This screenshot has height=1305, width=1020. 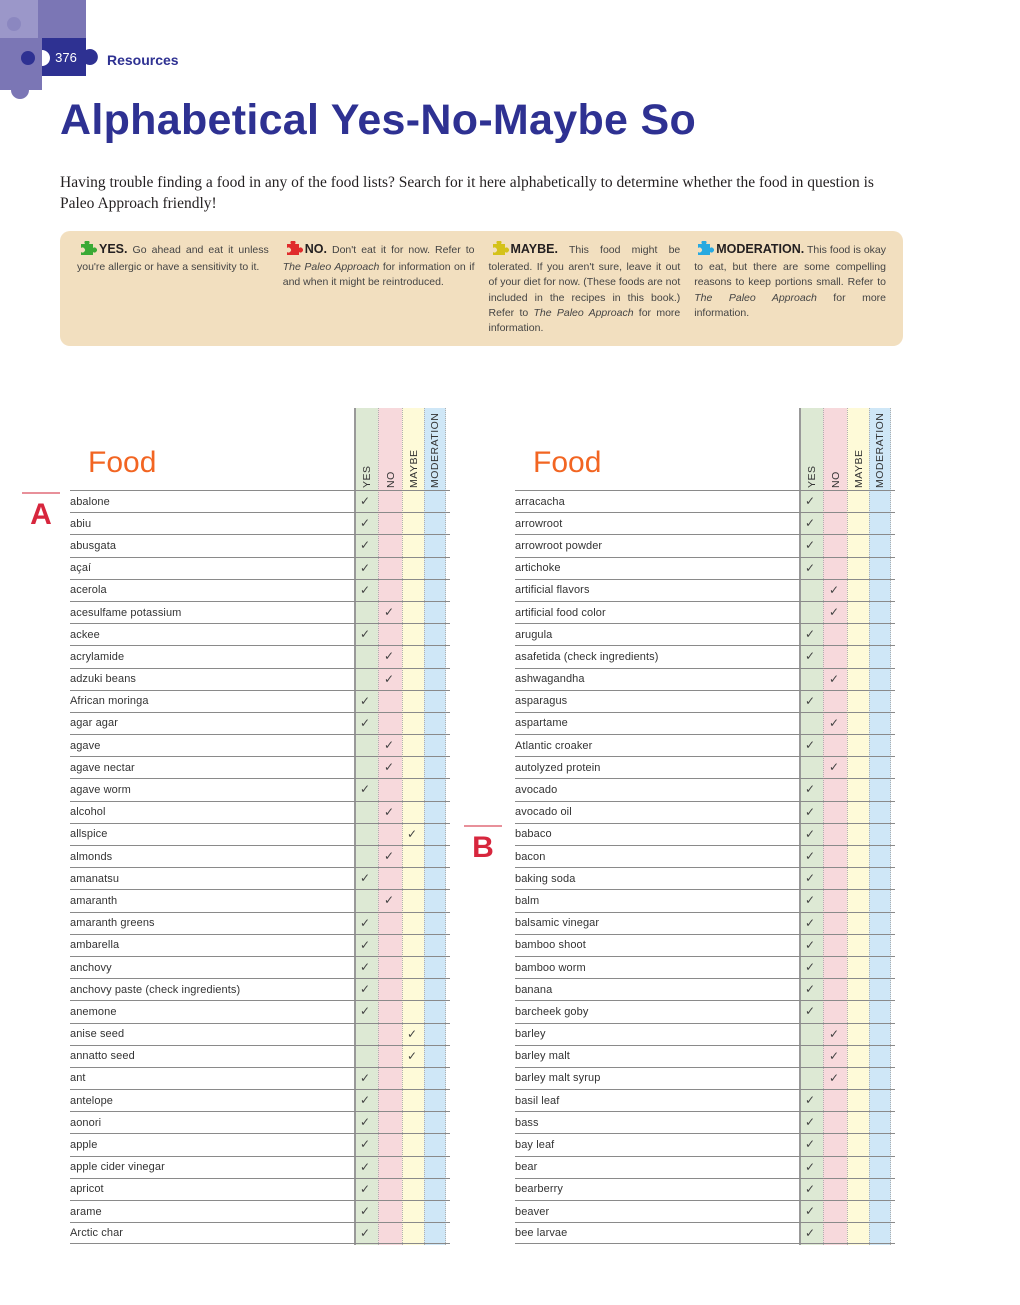 What do you see at coordinates (705, 1211) in the screenshot?
I see `food-row: beaver ✓` at bounding box center [705, 1211].